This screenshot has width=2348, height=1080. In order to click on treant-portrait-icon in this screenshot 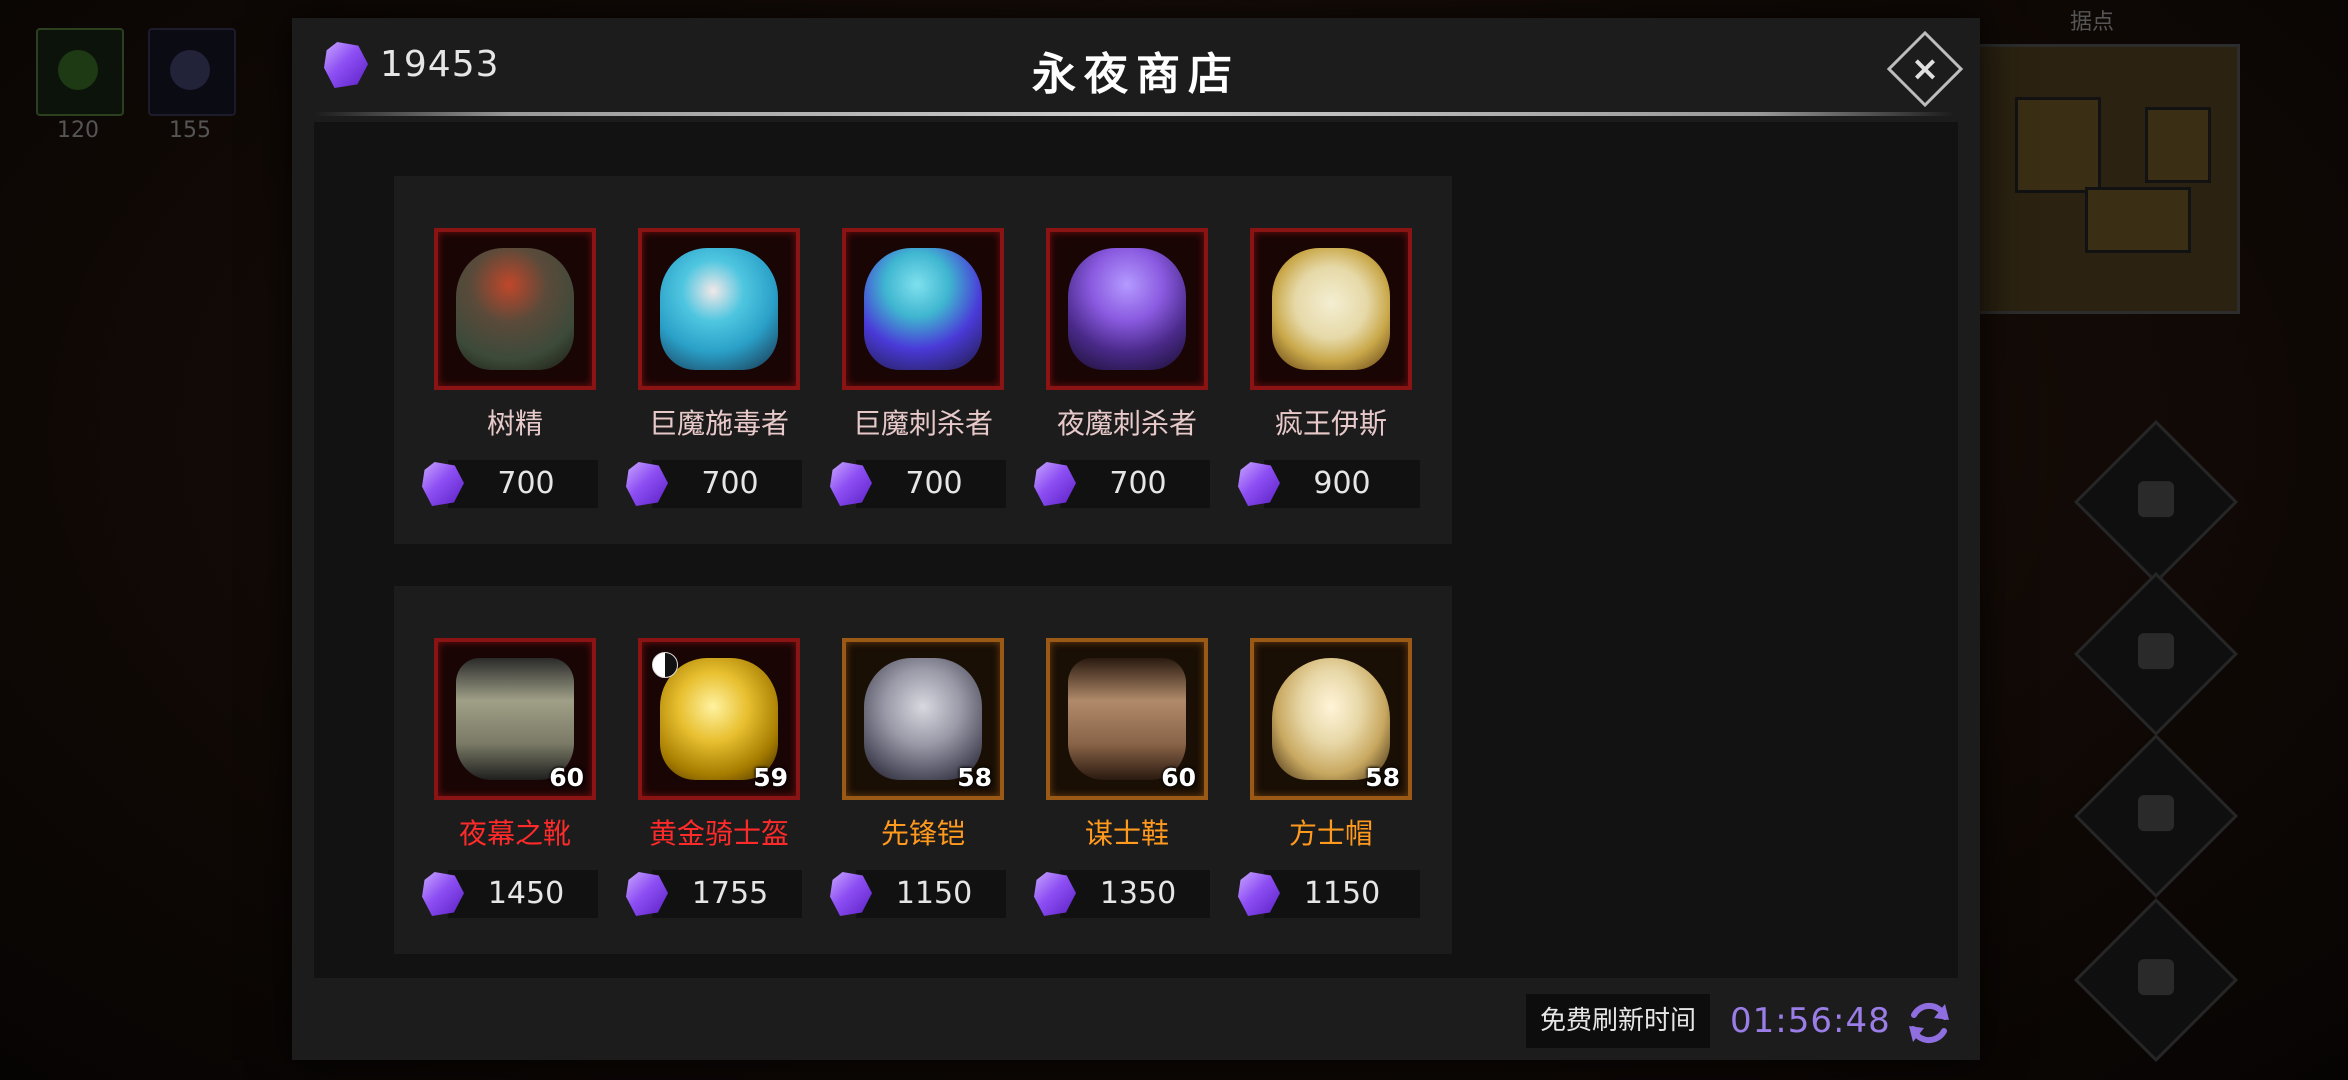, I will do `click(515, 309)`.